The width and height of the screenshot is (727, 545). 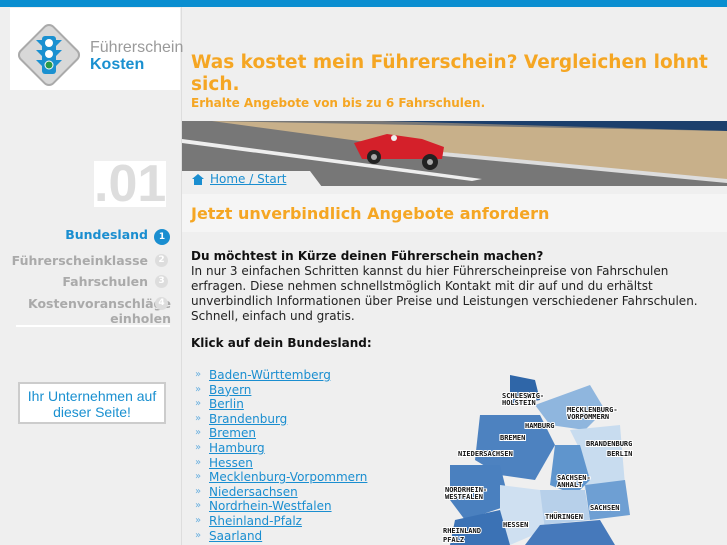 I want to click on state-list-item: » Berlin, so click(x=281, y=404).